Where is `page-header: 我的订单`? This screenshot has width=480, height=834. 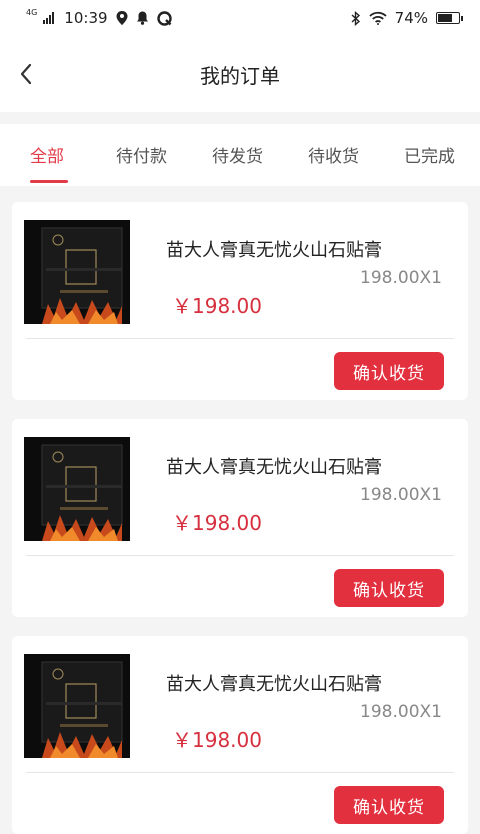 page-header: 我的订单 is located at coordinates (240, 74).